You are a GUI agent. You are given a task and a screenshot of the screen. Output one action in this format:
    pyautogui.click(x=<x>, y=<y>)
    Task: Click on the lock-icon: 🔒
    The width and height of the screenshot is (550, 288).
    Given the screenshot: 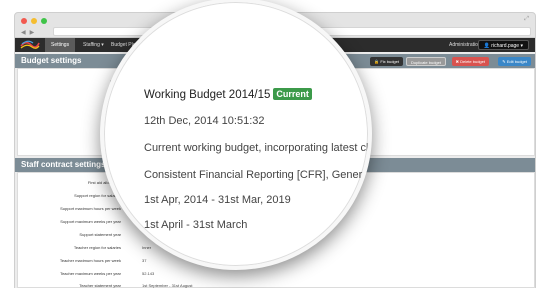 What is the action you would take?
    pyautogui.click(x=377, y=61)
    